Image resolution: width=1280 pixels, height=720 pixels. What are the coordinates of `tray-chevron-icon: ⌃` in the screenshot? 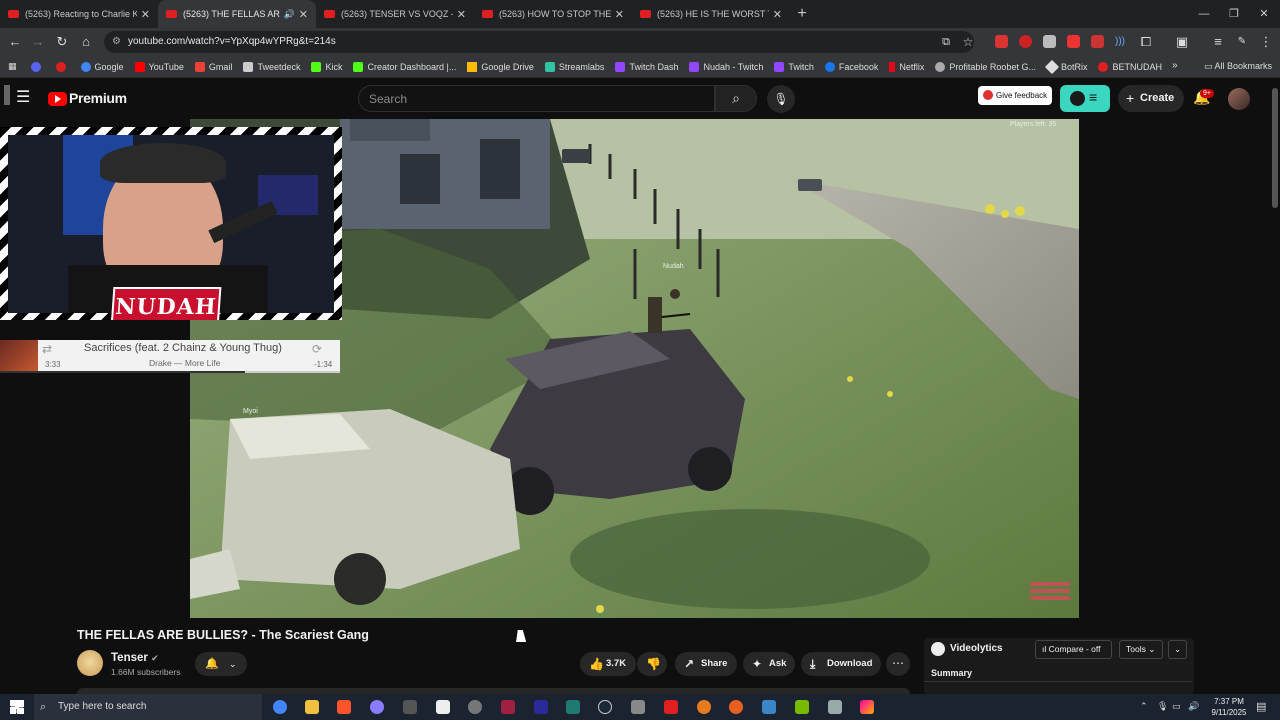 It's located at (1144, 706).